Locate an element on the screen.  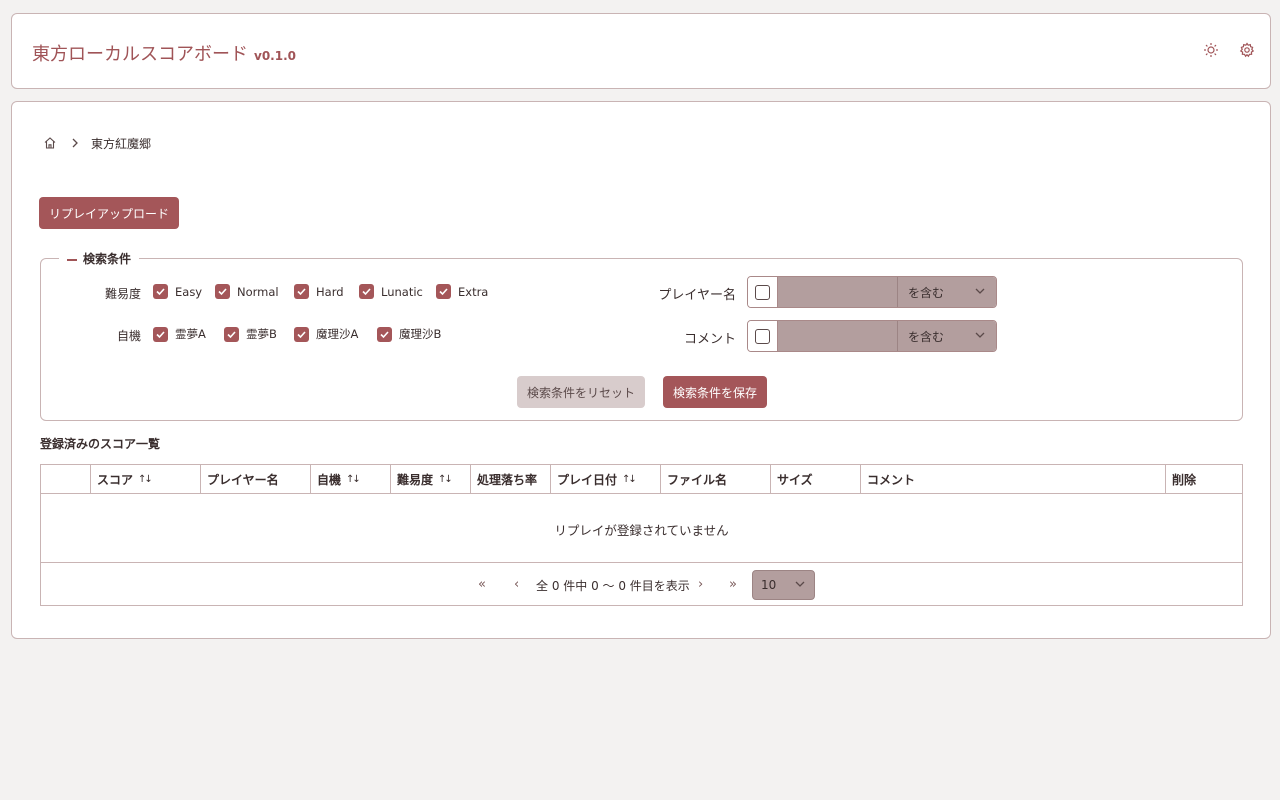
character-checkbox-reimu-b: 霊夢B is located at coordinates (250, 334).